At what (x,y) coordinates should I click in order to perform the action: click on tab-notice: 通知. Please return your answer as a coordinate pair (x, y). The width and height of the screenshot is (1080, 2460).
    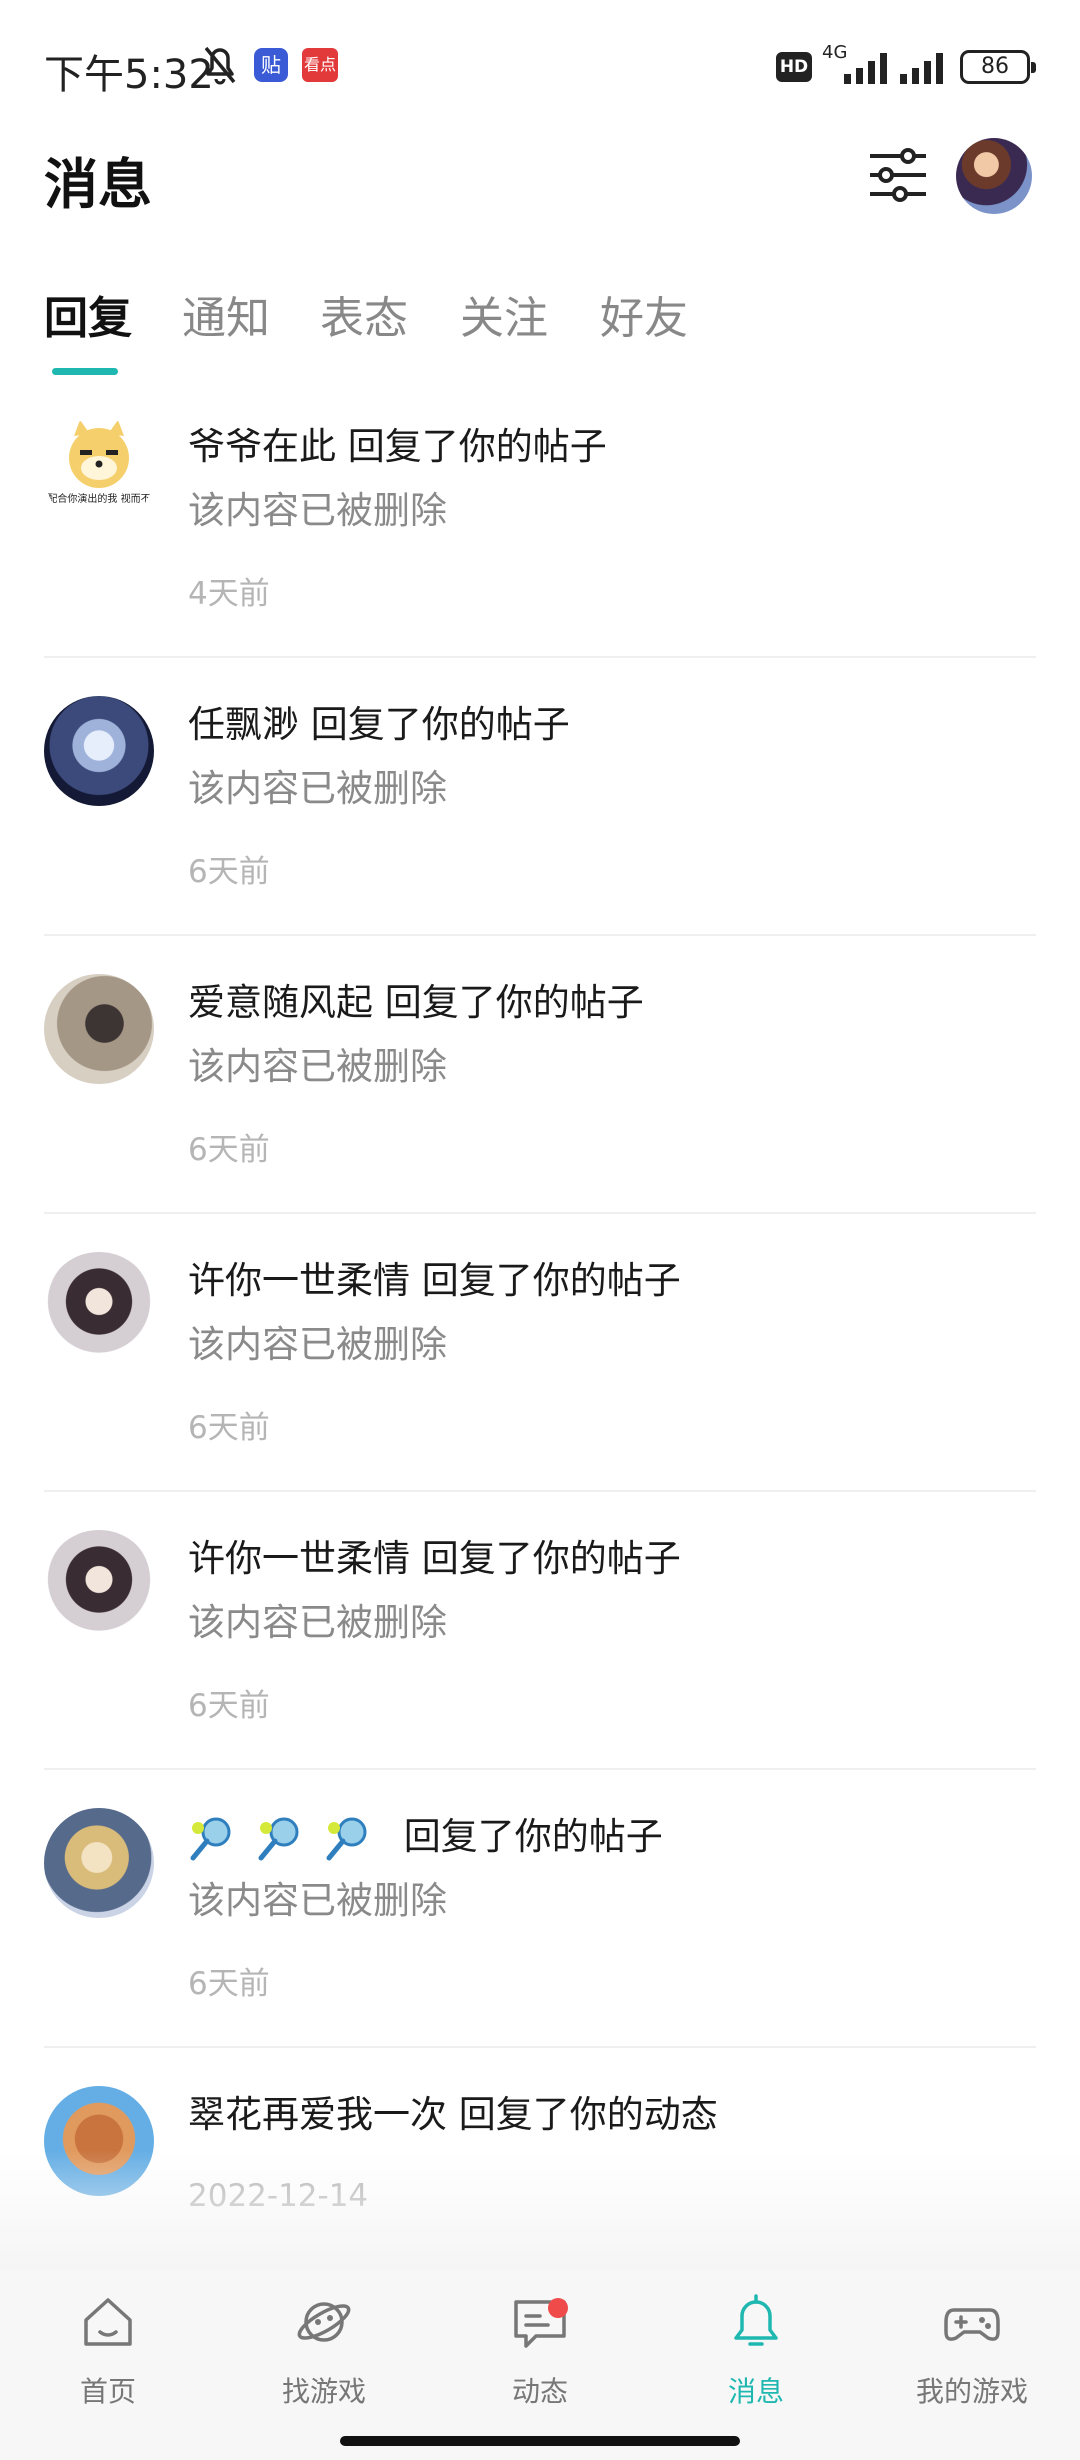
    Looking at the image, I should click on (226, 314).